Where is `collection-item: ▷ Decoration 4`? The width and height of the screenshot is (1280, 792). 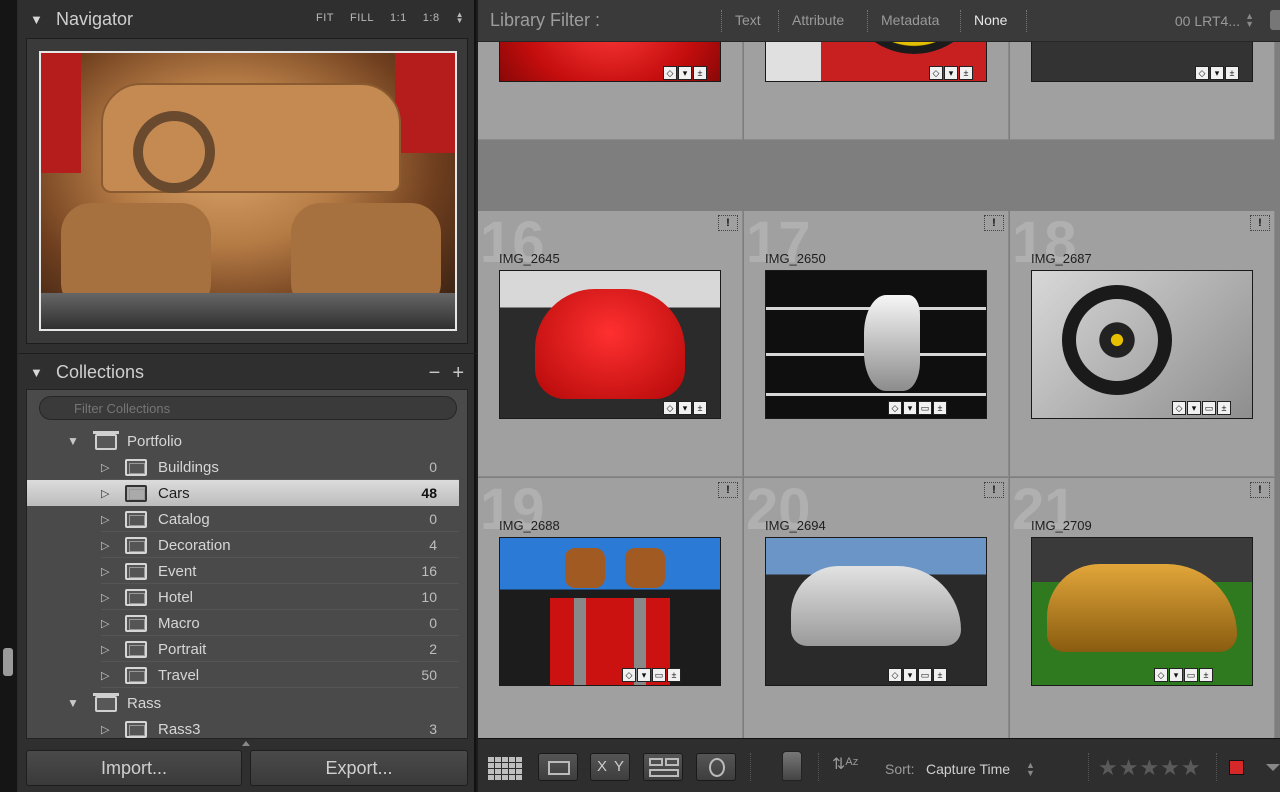
collection-item: ▷ Decoration 4 is located at coordinates (247, 545).